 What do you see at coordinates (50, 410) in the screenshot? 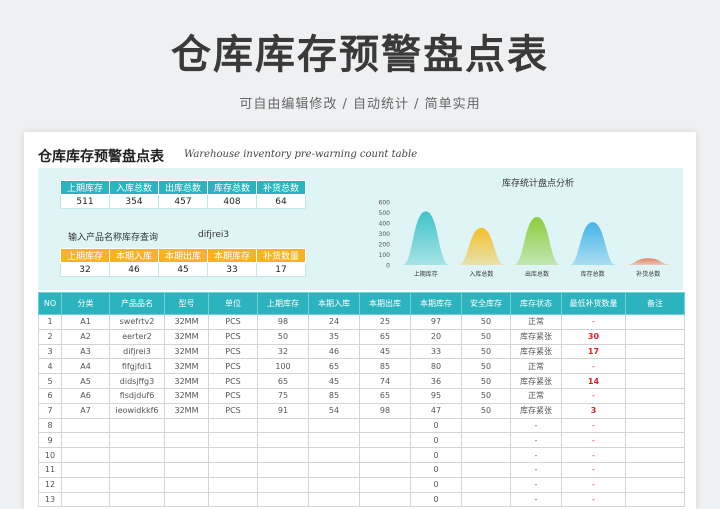
I see `table-cell: 7` at bounding box center [50, 410].